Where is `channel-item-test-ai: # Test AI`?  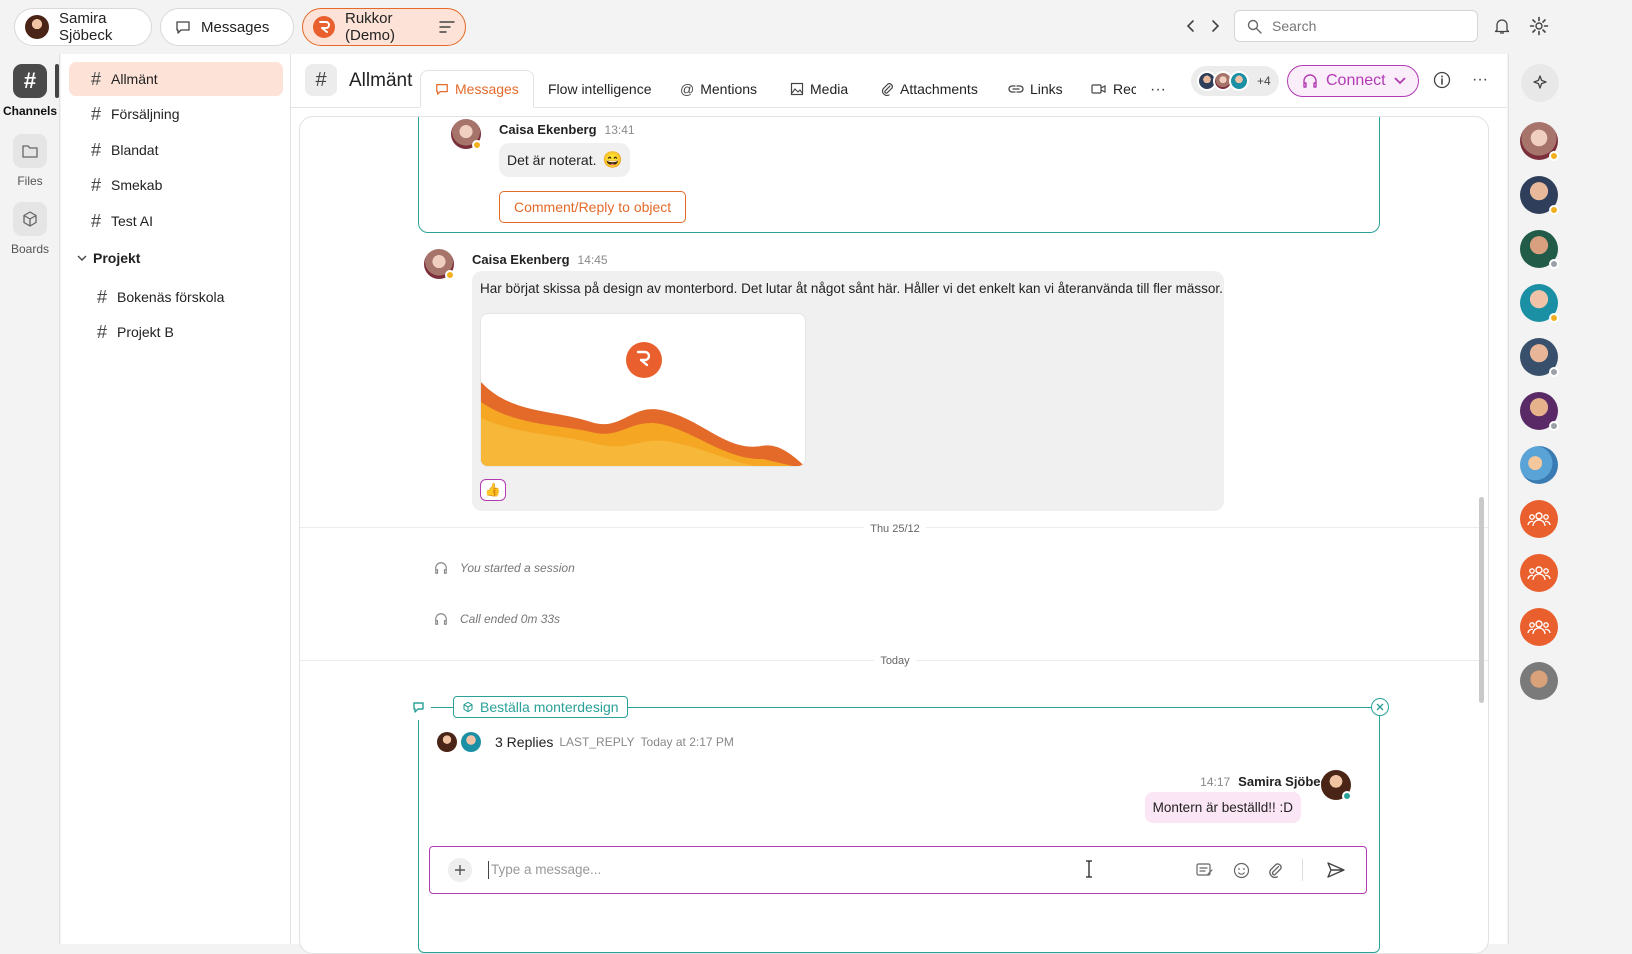 channel-item-test-ai: # Test AI is located at coordinates (176, 221).